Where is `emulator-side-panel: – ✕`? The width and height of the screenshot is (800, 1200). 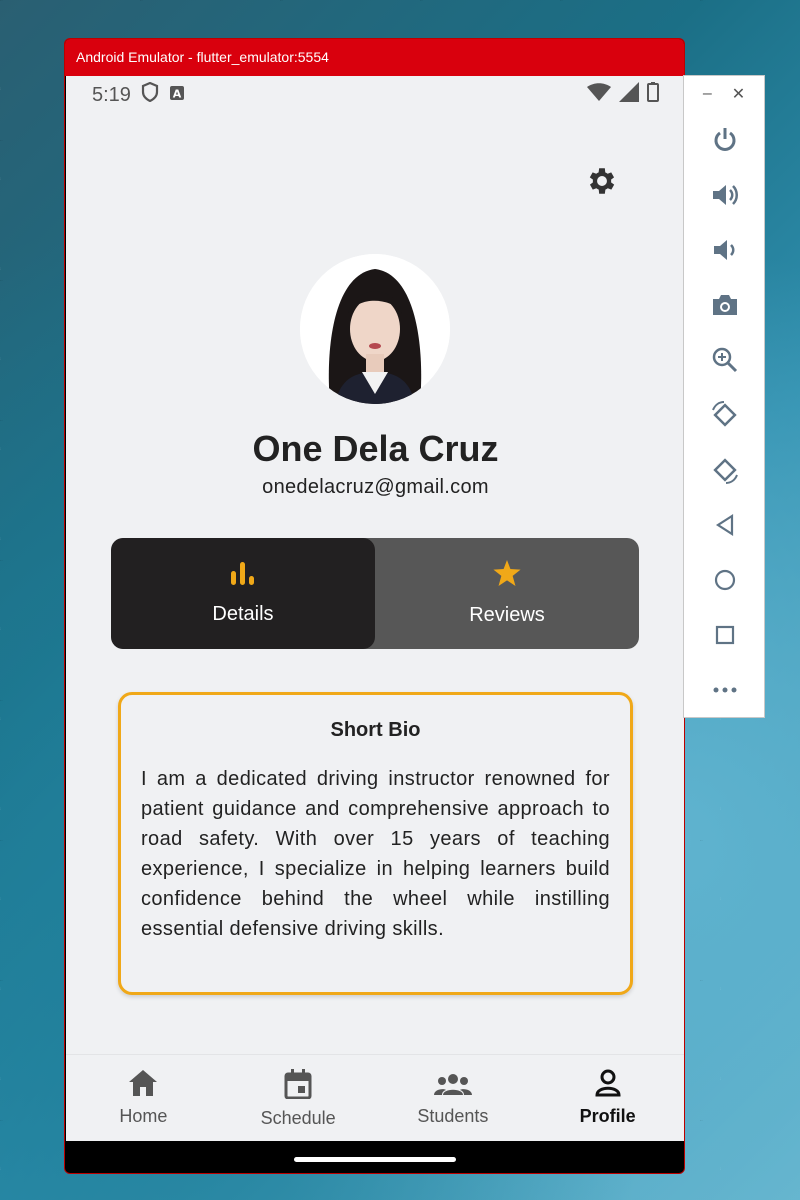
emulator-side-panel: – ✕ is located at coordinates (724, 396).